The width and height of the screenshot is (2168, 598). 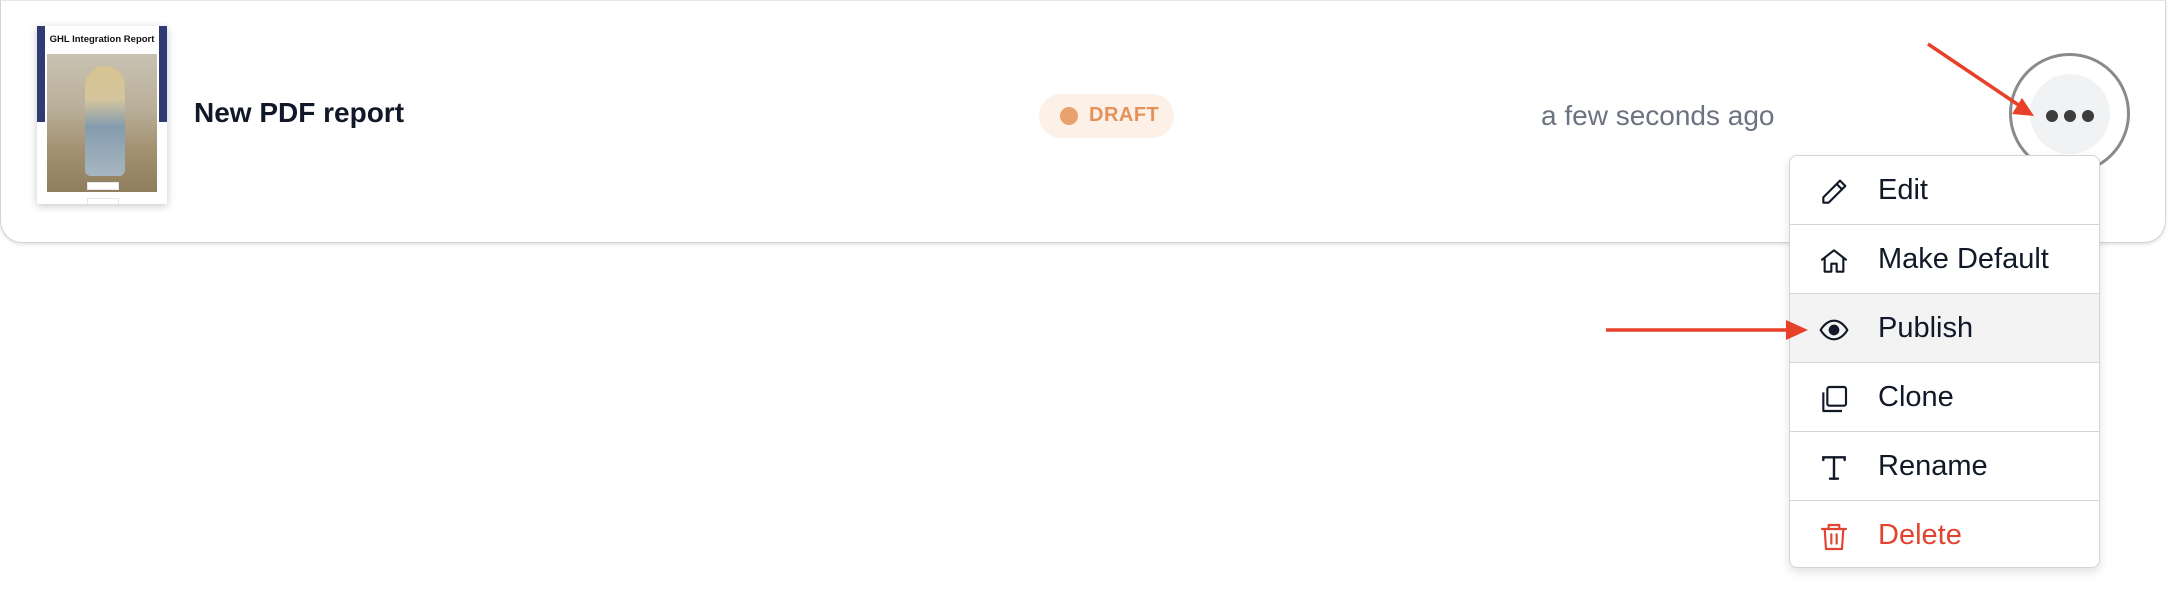 I want to click on report-thumbnail: GHL Integration Report, so click(x=102, y=115).